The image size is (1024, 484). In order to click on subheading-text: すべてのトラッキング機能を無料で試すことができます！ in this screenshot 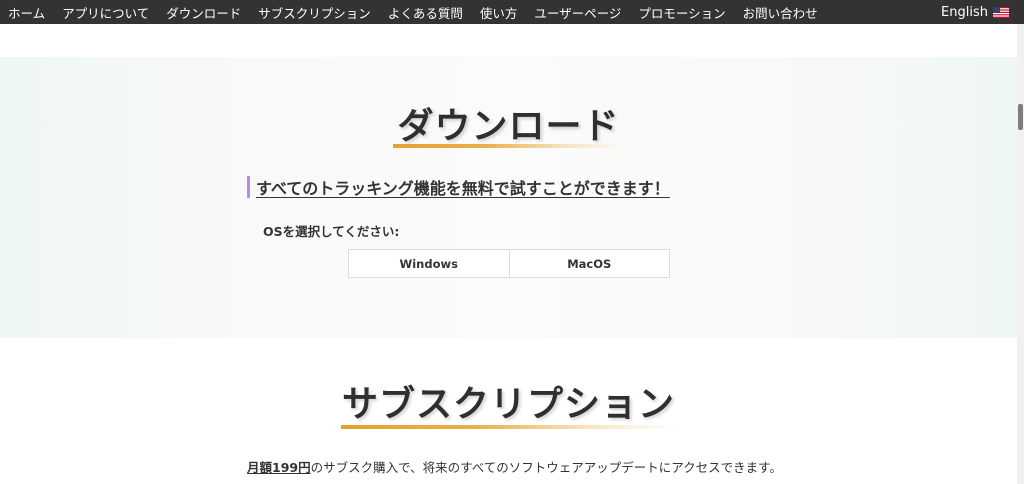, I will do `click(463, 188)`.